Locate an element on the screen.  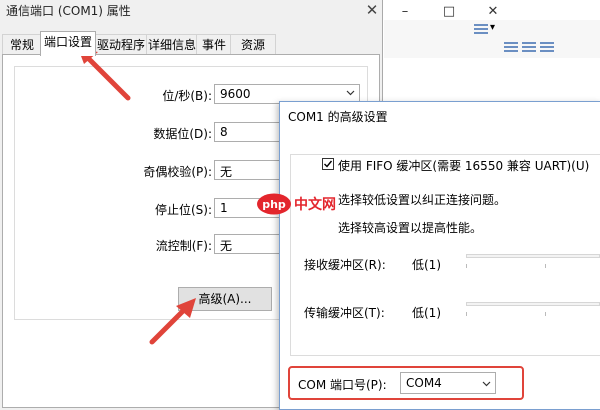
flow-control-select: 无 is located at coordinates (249, 244).